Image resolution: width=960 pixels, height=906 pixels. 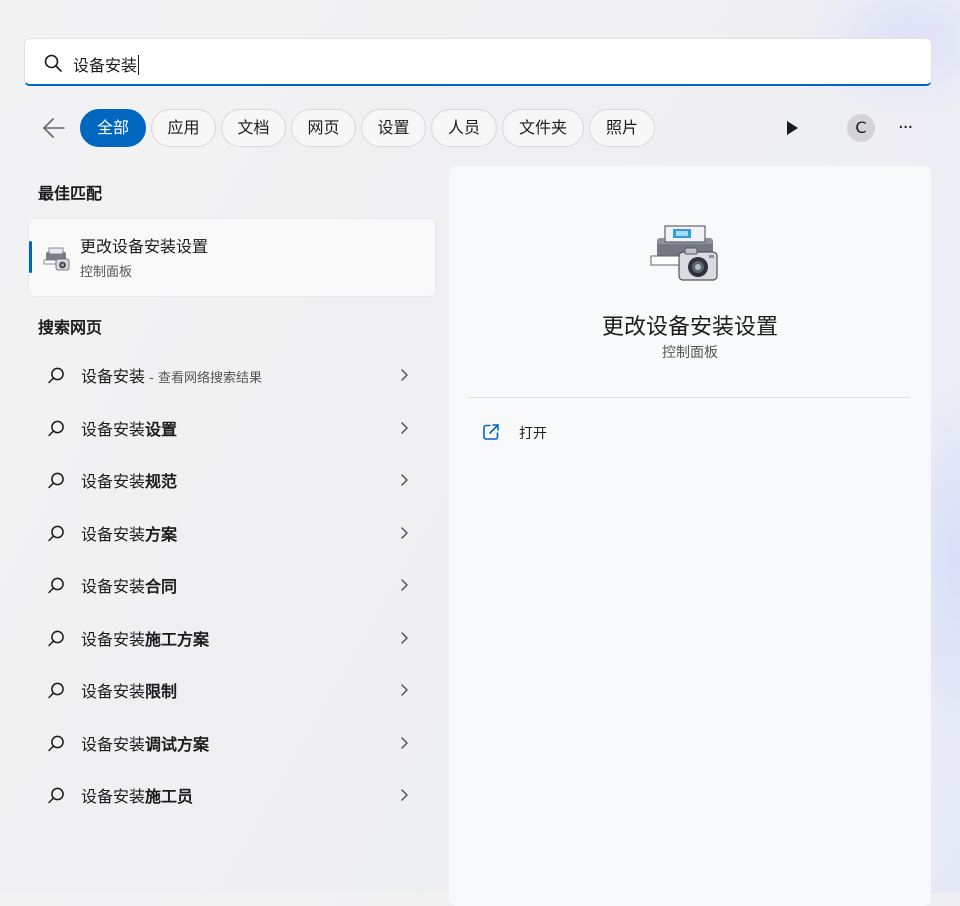 I want to click on selection-indicator, so click(x=30, y=257).